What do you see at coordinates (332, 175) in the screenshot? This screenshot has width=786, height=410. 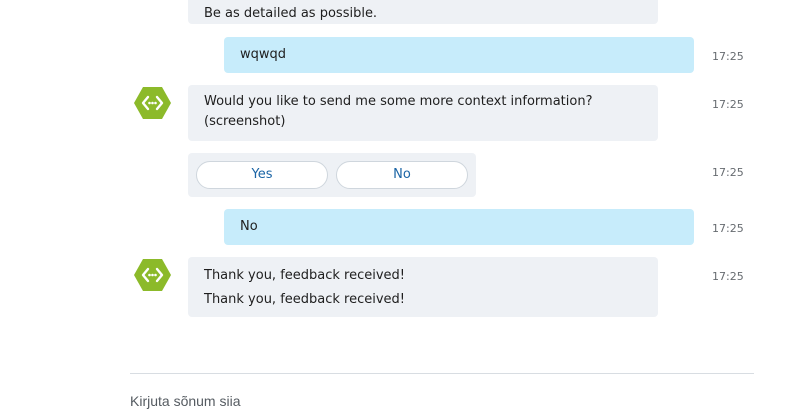 I see `suggested-actions: Yes No` at bounding box center [332, 175].